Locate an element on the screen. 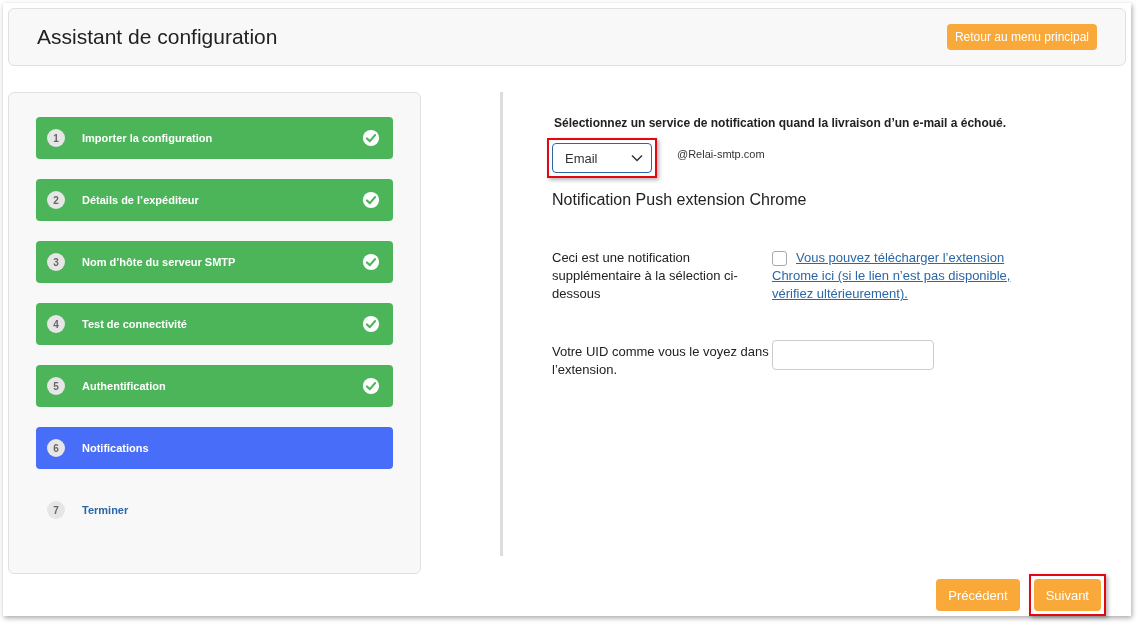 This screenshot has height=626, width=1141. step-item: 4 Test de connectivité is located at coordinates (214, 324).